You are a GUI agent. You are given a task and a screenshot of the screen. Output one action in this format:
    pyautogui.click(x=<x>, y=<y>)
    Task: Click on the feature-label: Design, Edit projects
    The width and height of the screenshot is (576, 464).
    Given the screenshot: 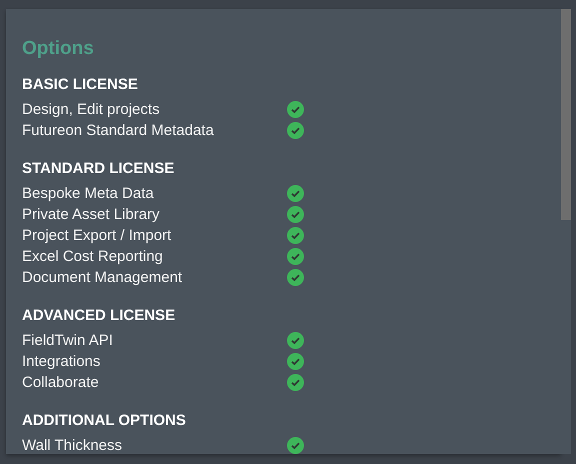 What is the action you would take?
    pyautogui.click(x=91, y=109)
    